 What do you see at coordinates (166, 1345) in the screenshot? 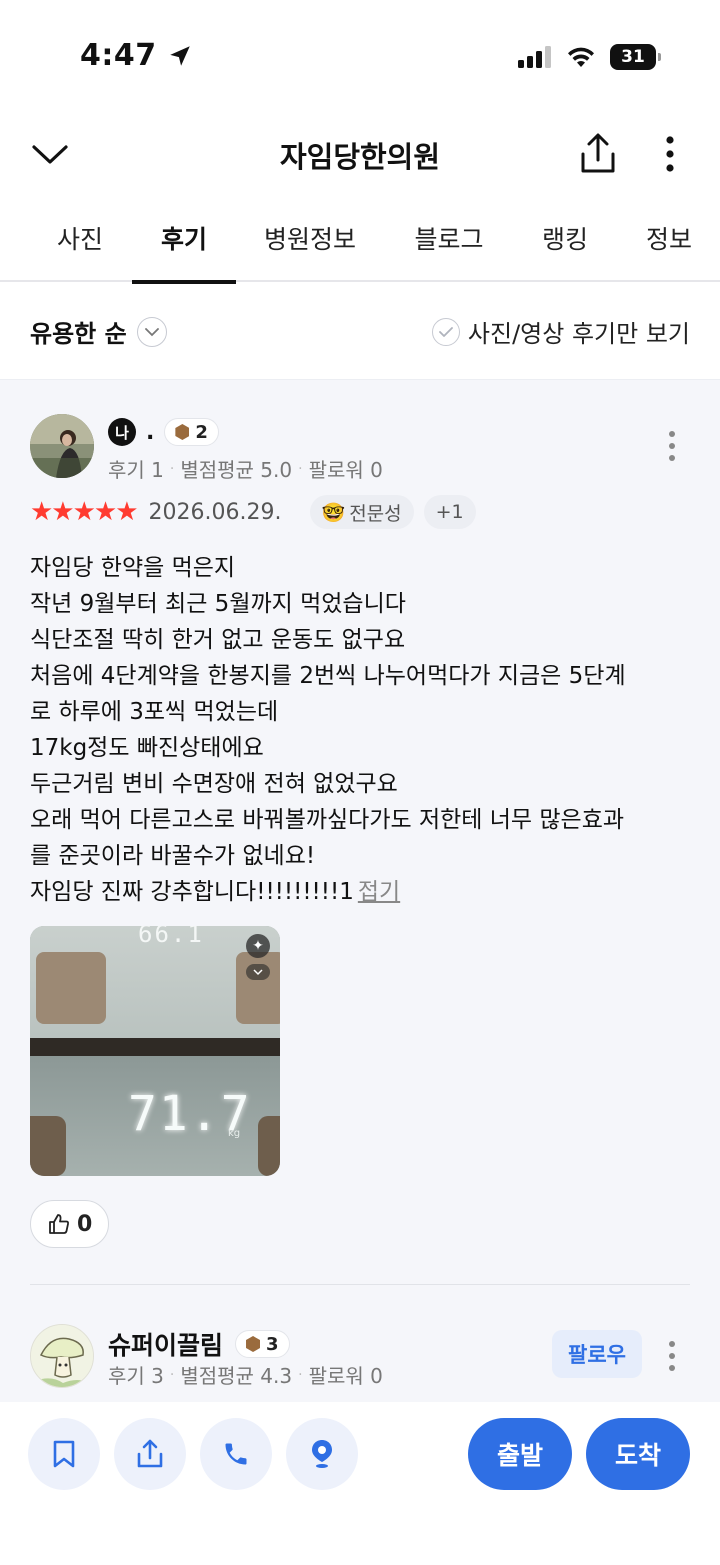
I see `author-name: 슈퍼이끌림` at bounding box center [166, 1345].